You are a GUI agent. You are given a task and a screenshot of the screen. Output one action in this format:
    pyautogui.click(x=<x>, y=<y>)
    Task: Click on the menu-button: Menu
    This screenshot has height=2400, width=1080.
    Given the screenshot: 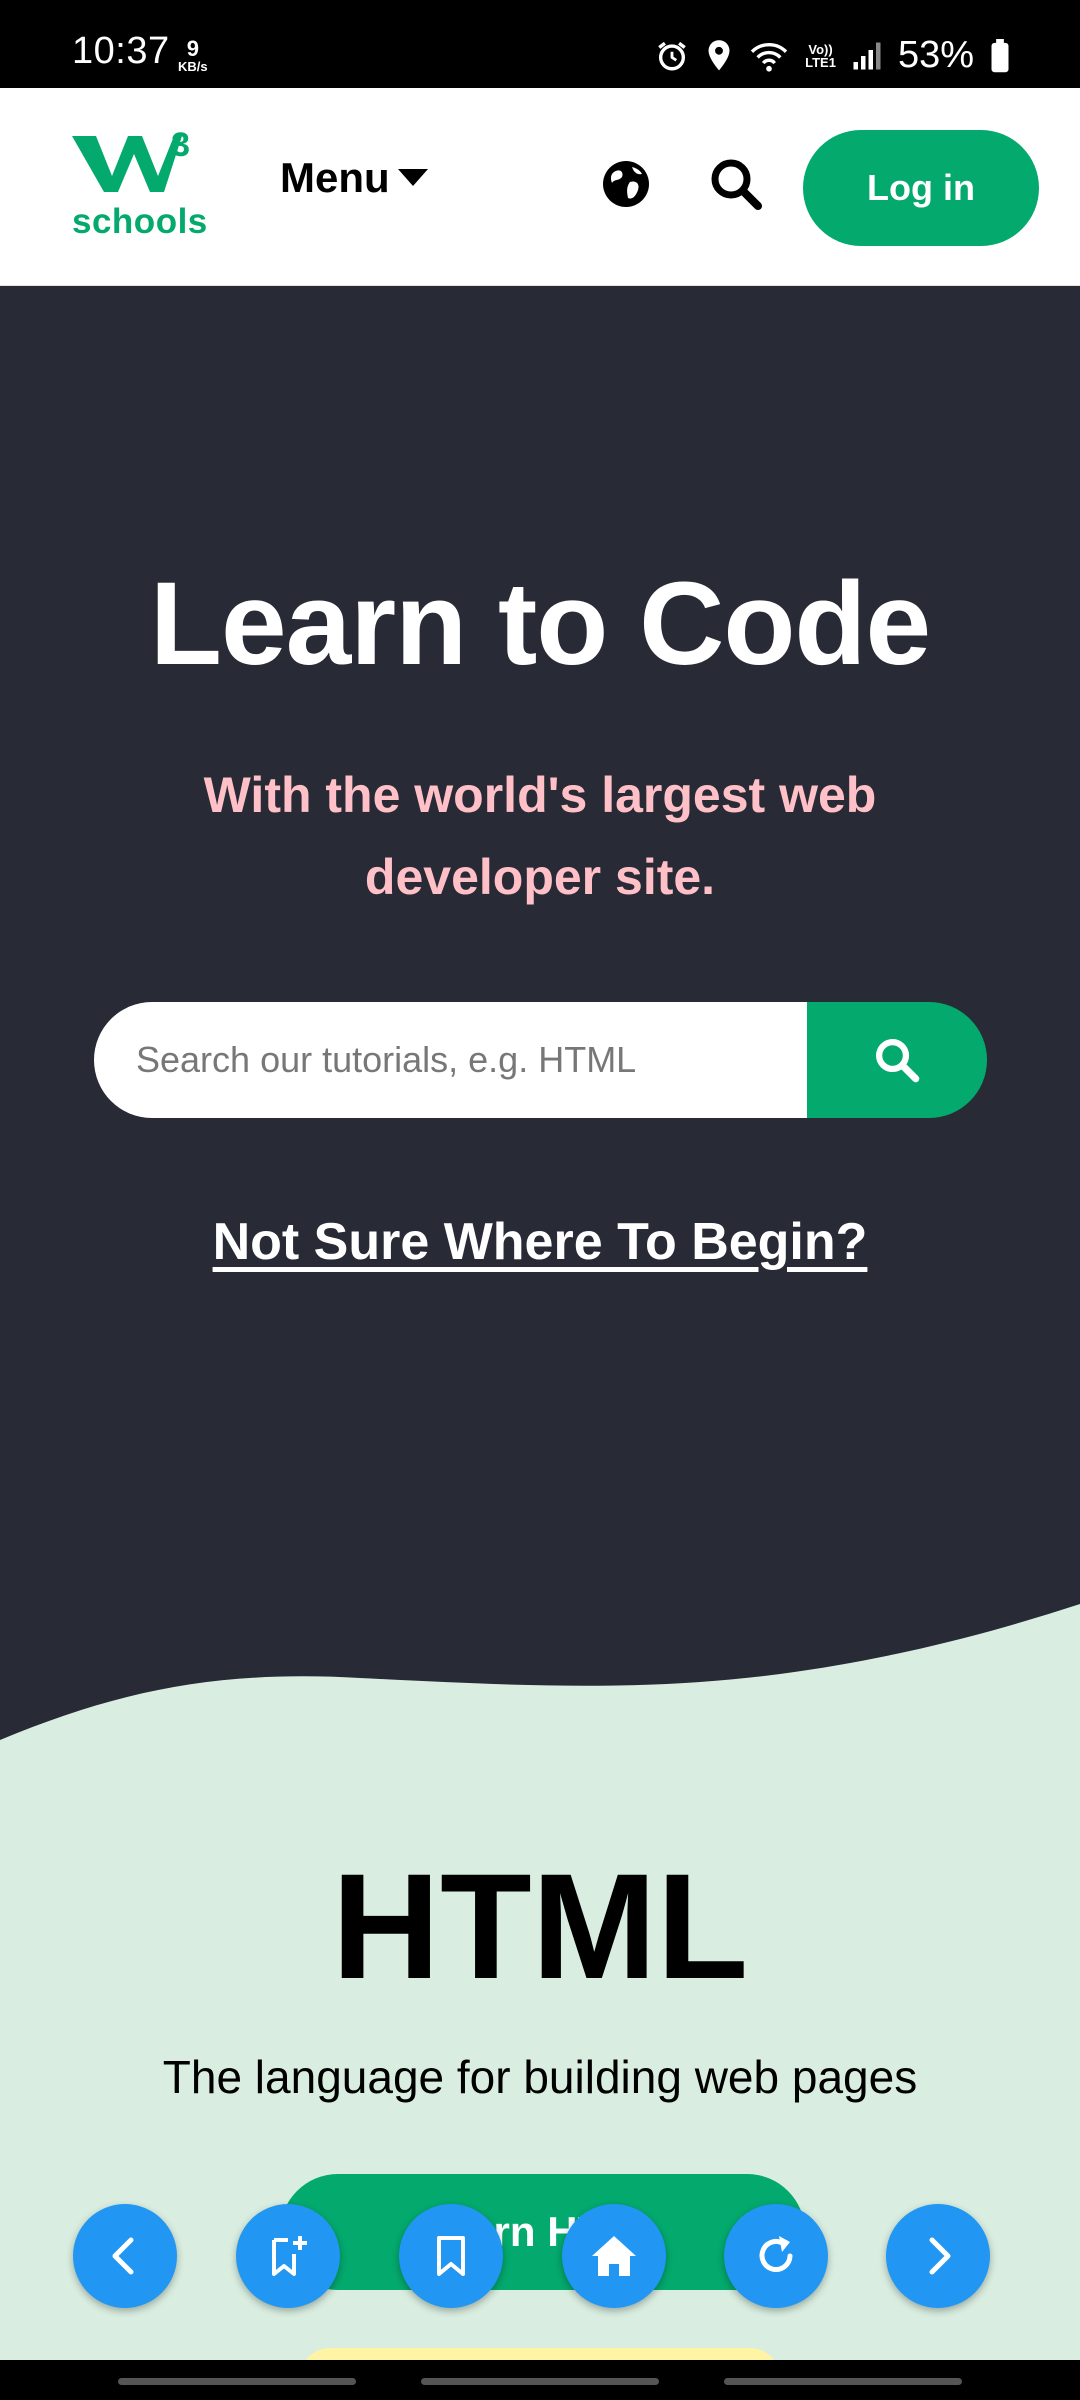 What is the action you would take?
    pyautogui.click(x=354, y=178)
    